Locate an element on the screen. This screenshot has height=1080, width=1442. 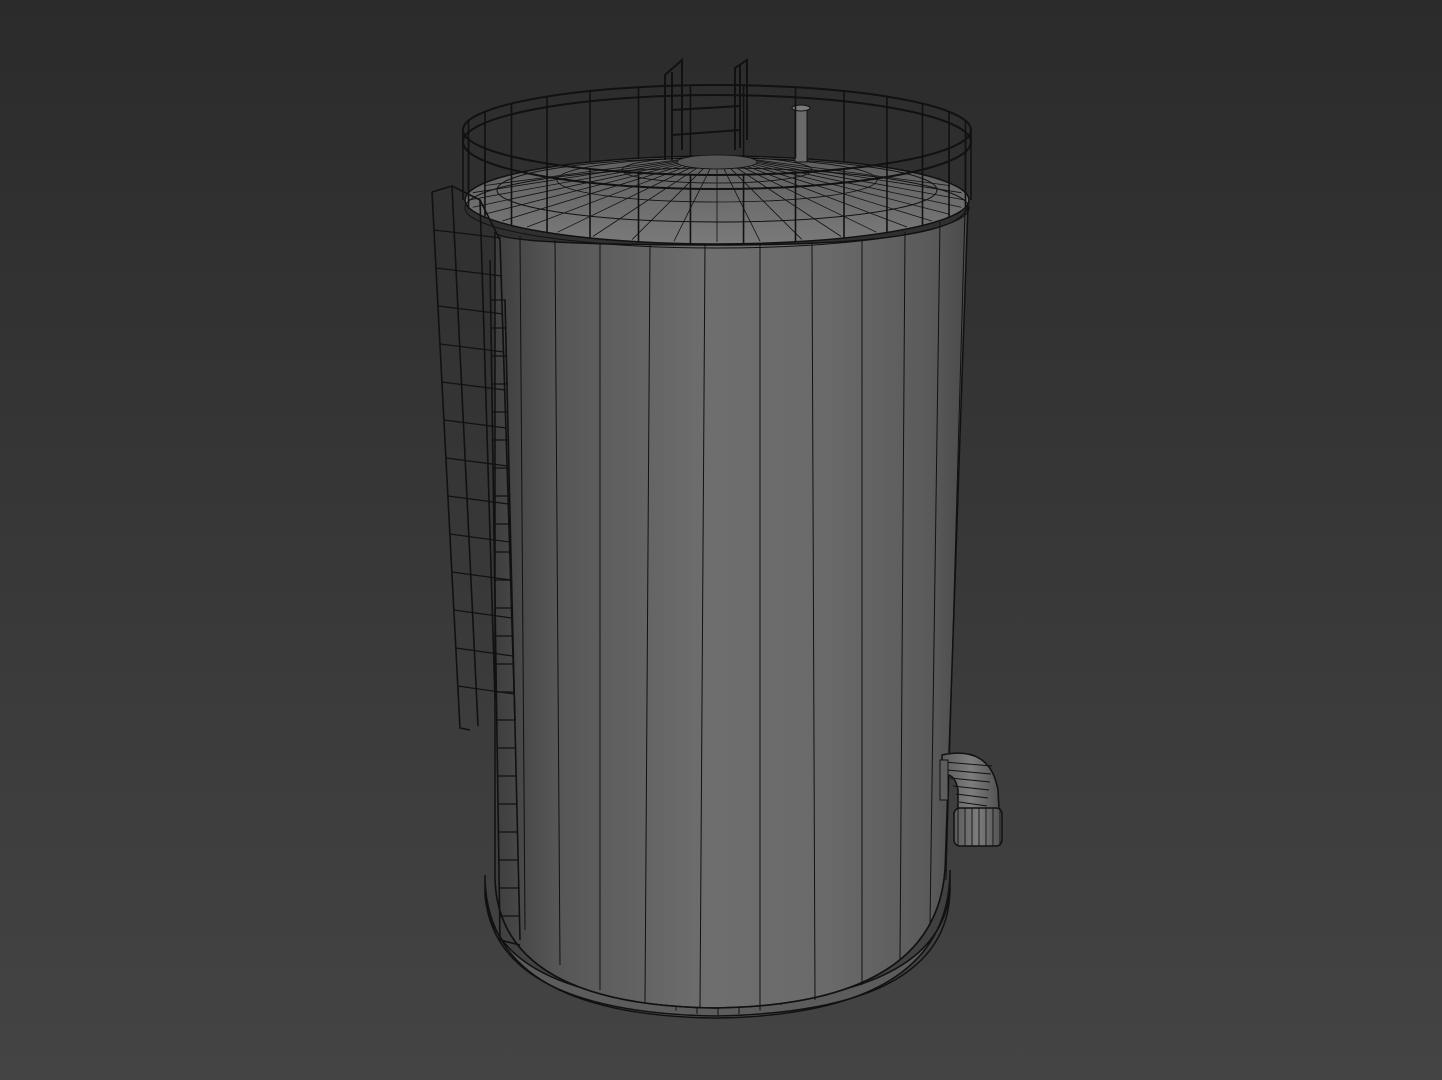
ladder-top-rails is located at coordinates (706, 108).